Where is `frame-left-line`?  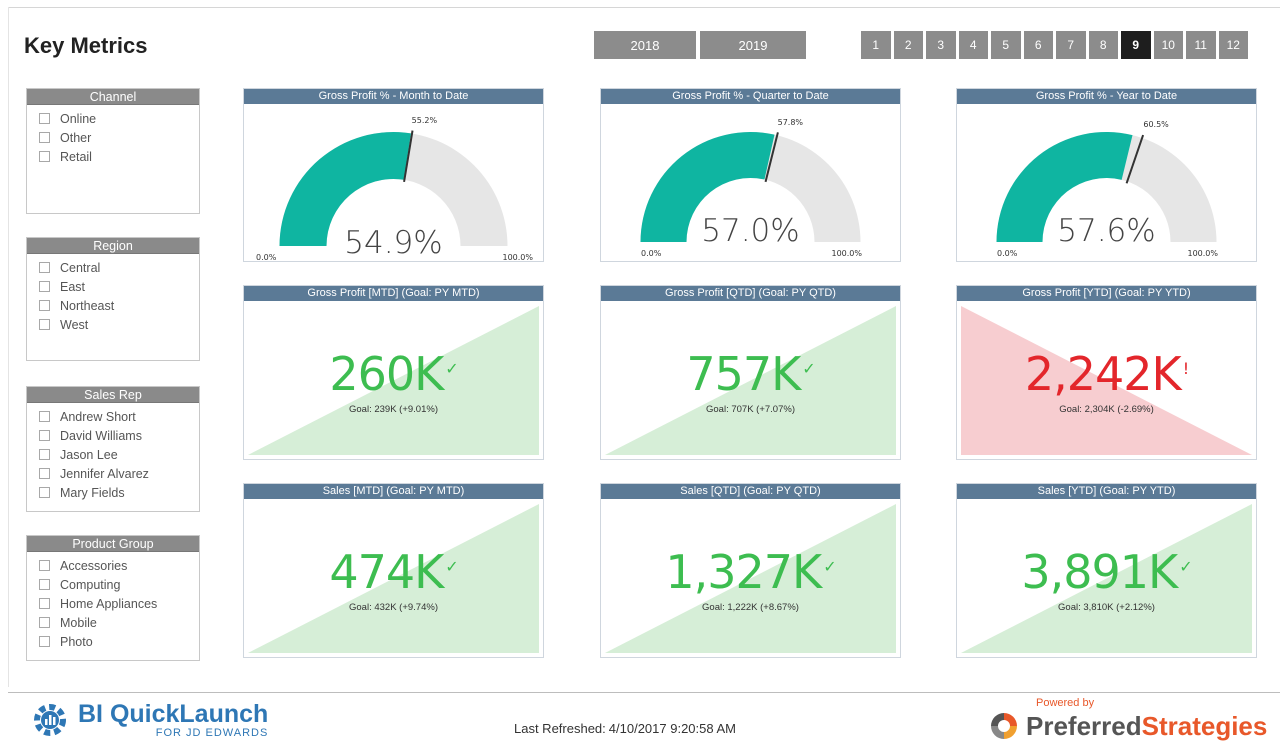 frame-left-line is located at coordinates (8, 347).